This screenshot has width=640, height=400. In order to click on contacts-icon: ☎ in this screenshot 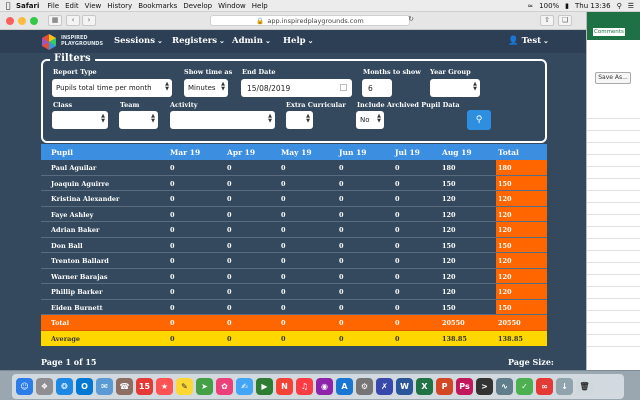, I will do `click(124, 386)`.